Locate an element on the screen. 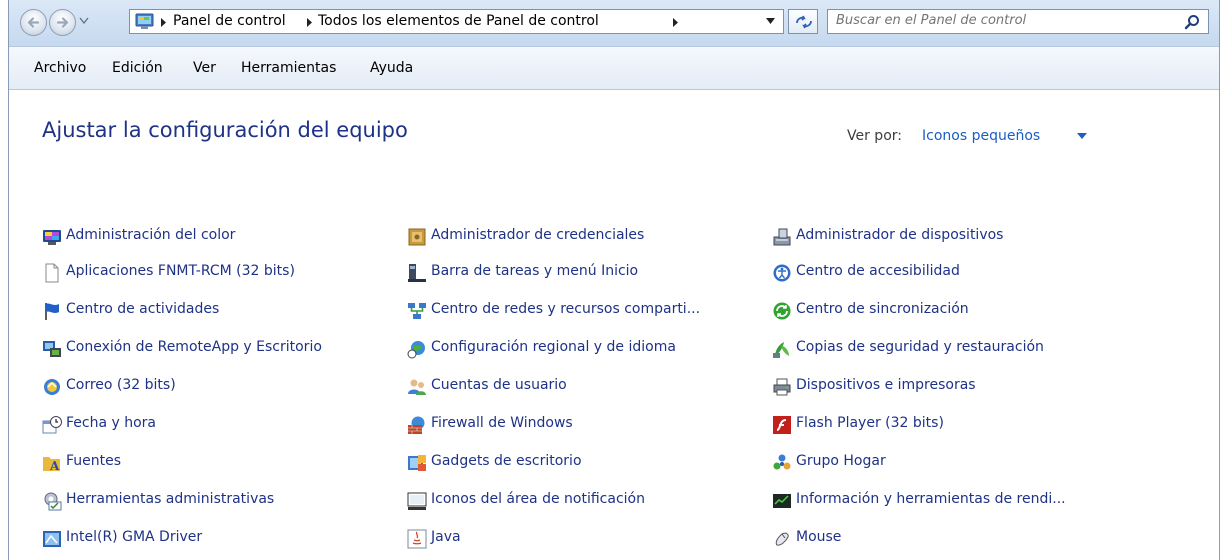 The height and width of the screenshot is (560, 1225). mail-icon is located at coordinates (52, 387).